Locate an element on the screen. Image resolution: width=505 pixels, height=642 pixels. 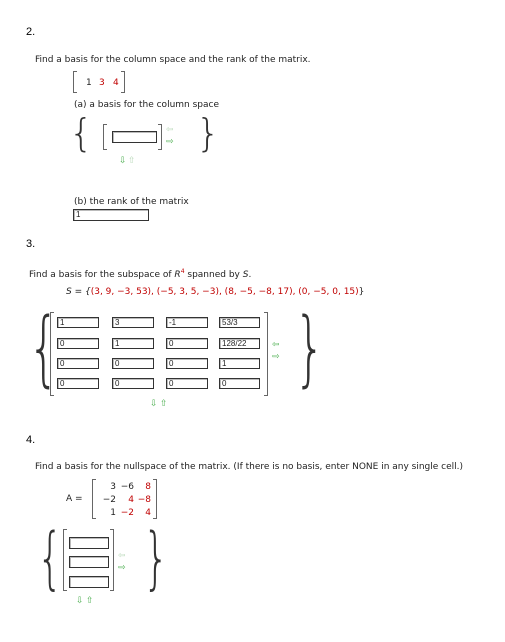
basis-cell: 53/3 is located at coordinates (239, 322).